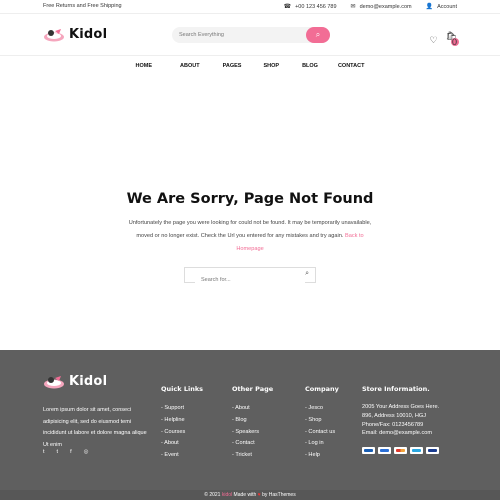 The width and height of the screenshot is (500, 500). What do you see at coordinates (250, 199) in the screenshot?
I see `page-title: We Are Sorry, Page Not Found` at bounding box center [250, 199].